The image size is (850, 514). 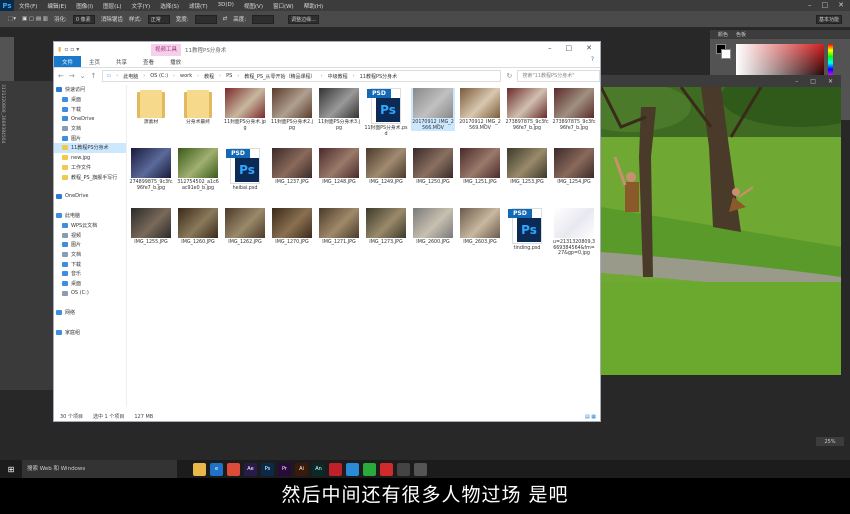 What do you see at coordinates (245, 109) in the screenshot?
I see `file-item: 11封面PS分身术.jpg` at bounding box center [245, 109].